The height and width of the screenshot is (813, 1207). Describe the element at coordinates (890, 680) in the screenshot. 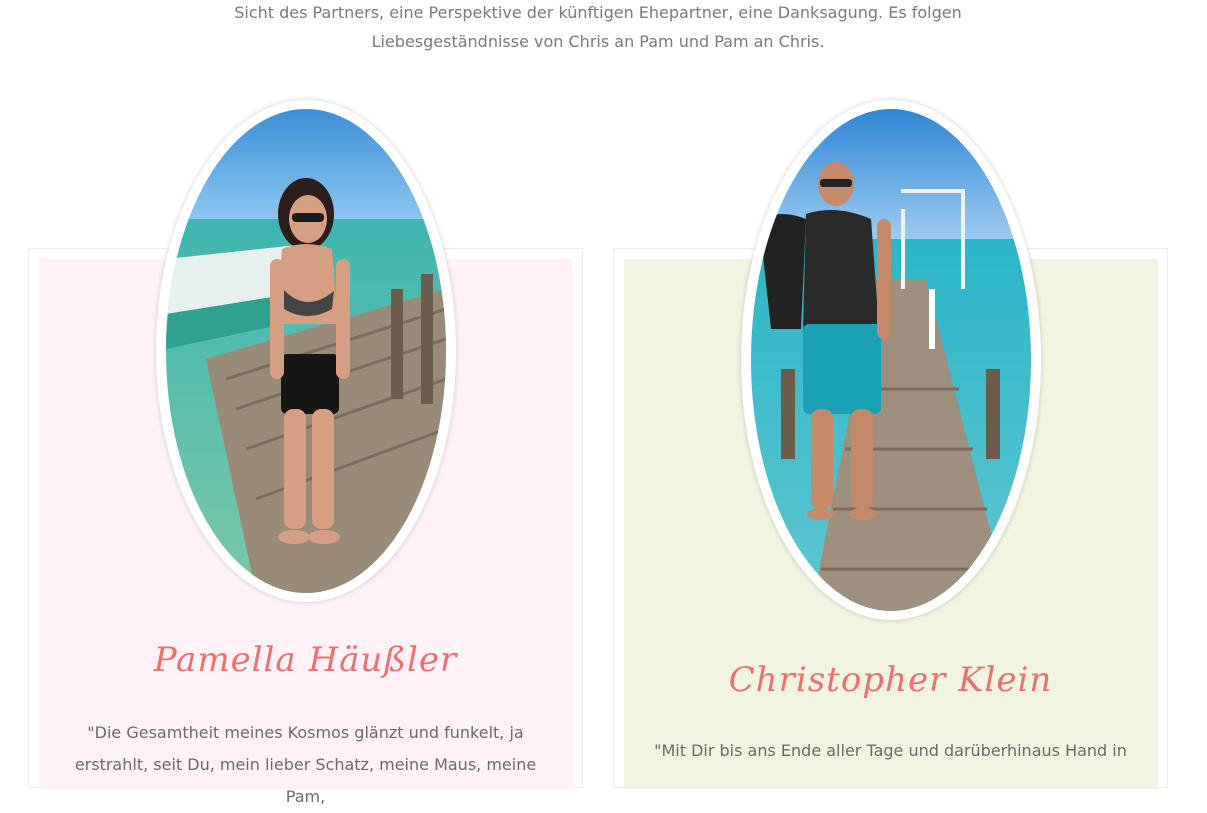

I see `profile-name-christopher: Christopher Klein` at that location.